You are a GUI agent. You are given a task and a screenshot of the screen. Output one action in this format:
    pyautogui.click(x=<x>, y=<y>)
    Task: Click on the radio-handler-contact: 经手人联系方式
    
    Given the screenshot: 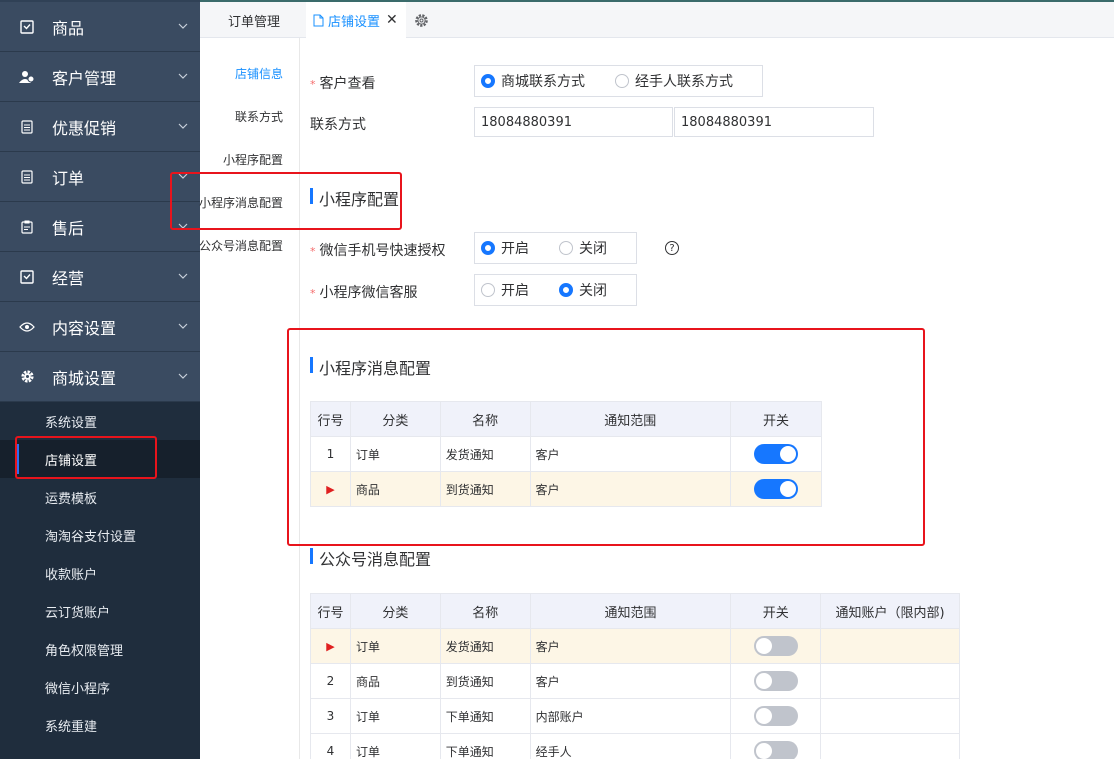 What is the action you would take?
    pyautogui.click(x=674, y=81)
    